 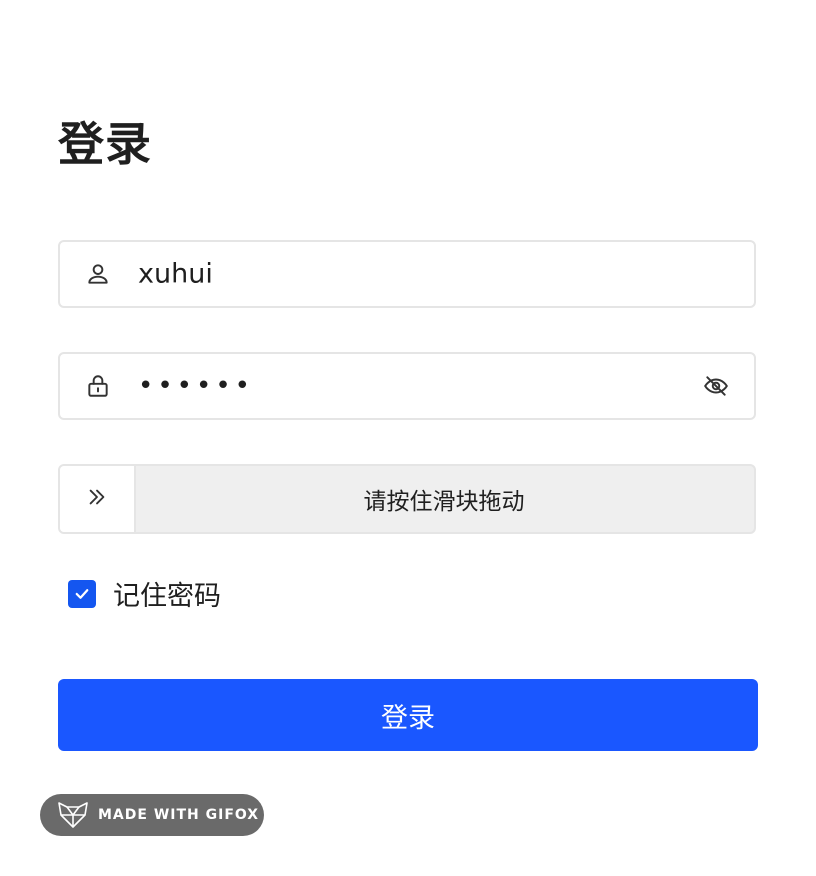 I want to click on user-icon, so click(x=98, y=274).